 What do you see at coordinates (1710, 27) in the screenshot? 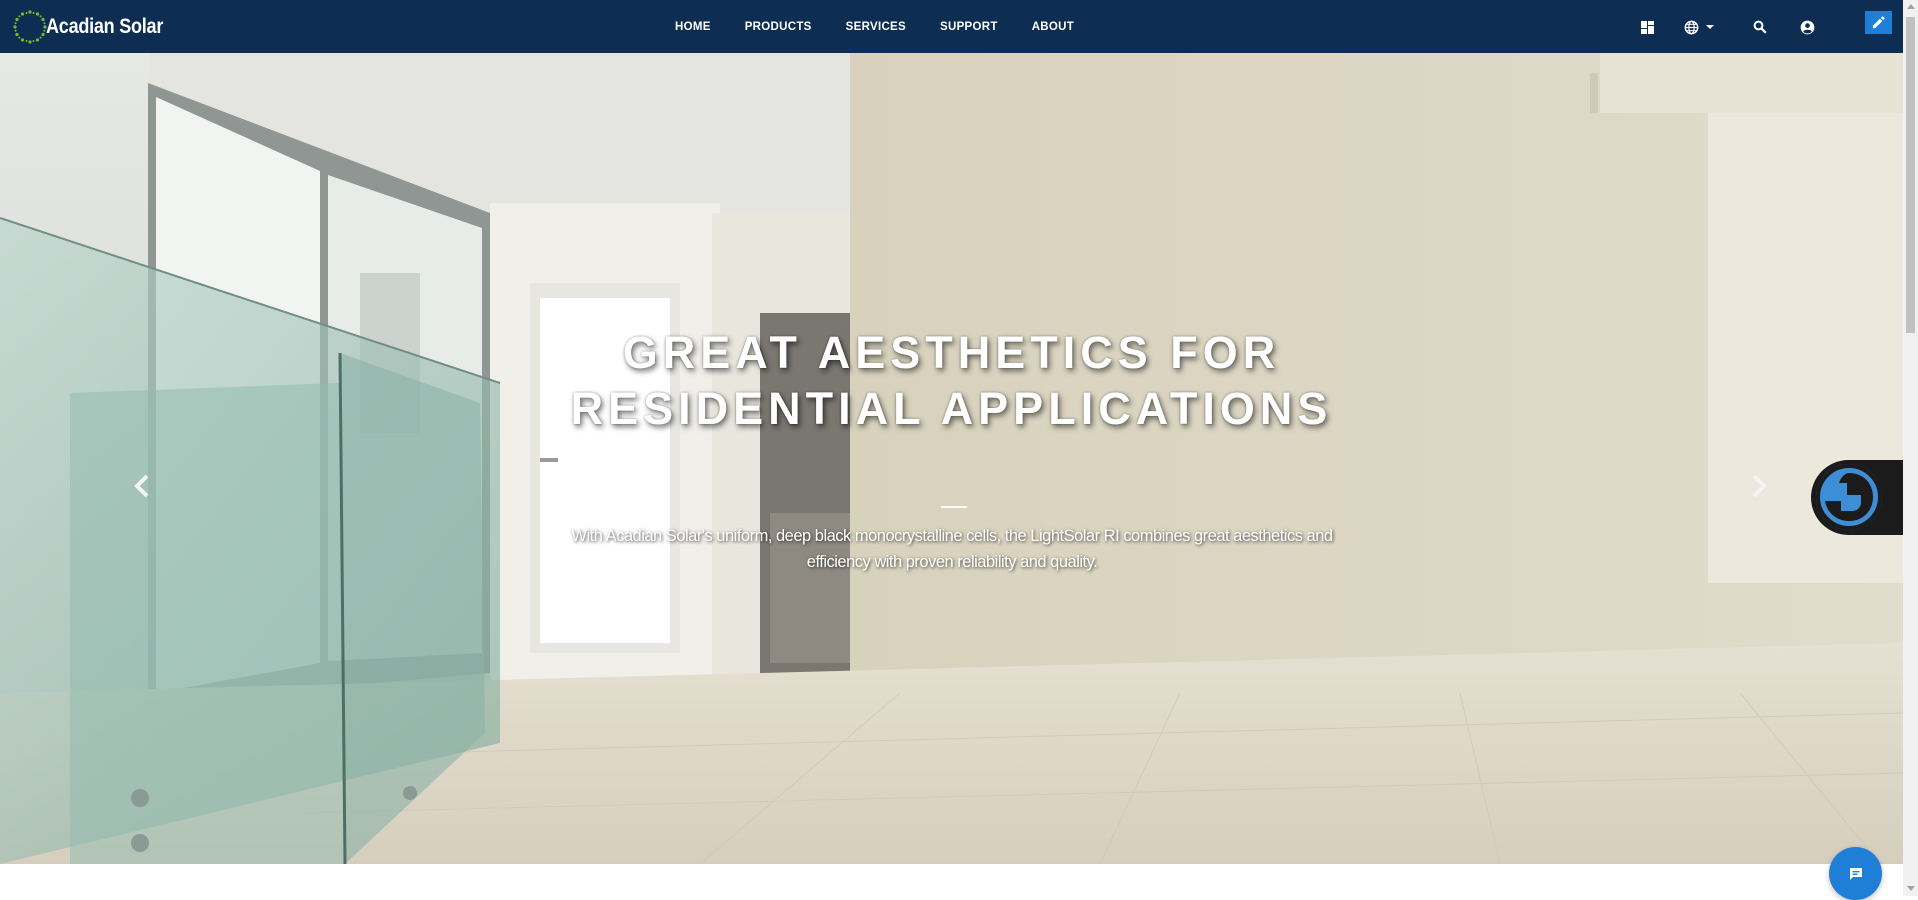
I see `chevron-down-icon` at bounding box center [1710, 27].